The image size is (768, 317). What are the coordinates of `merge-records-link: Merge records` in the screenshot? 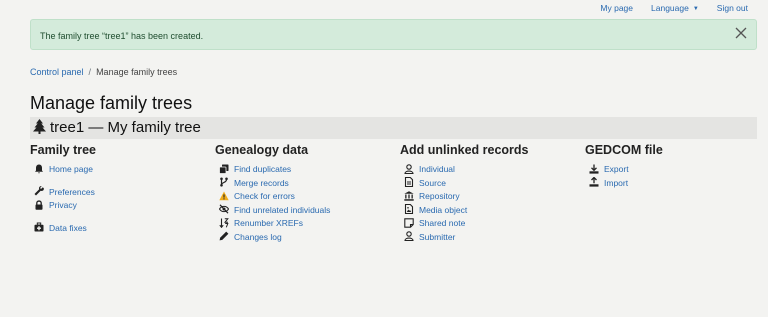 It's located at (272, 184).